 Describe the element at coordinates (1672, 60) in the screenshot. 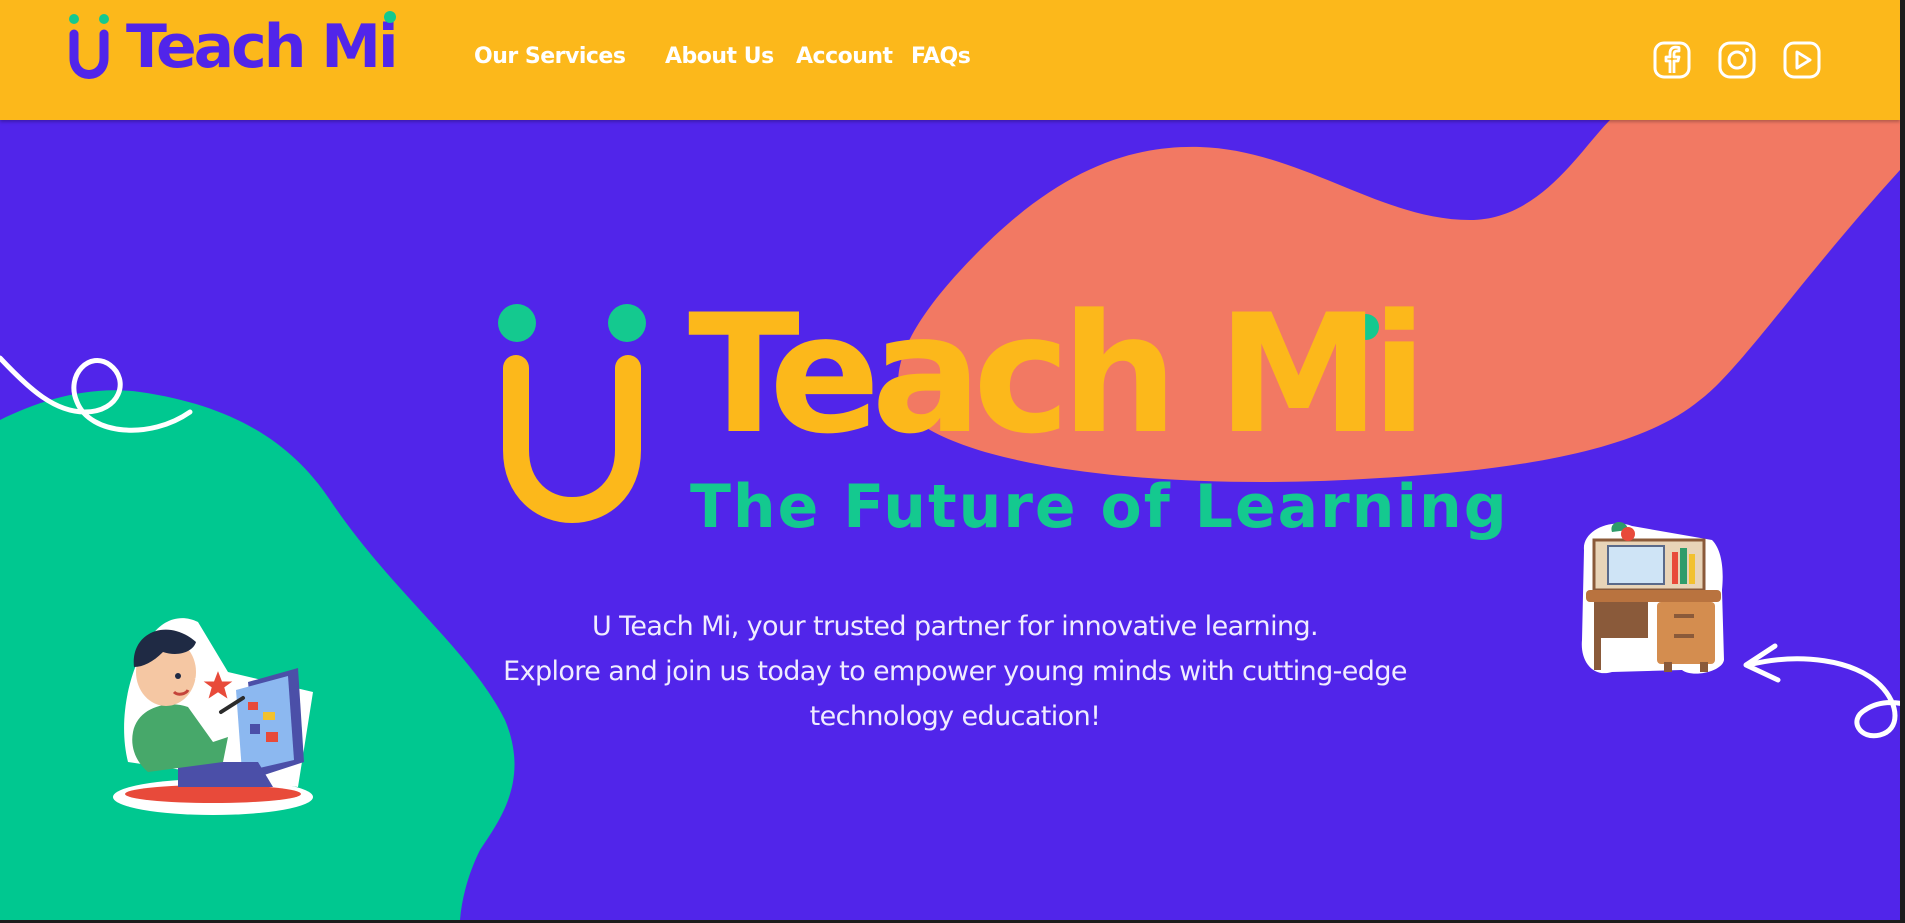

I see `facebook-icon` at that location.